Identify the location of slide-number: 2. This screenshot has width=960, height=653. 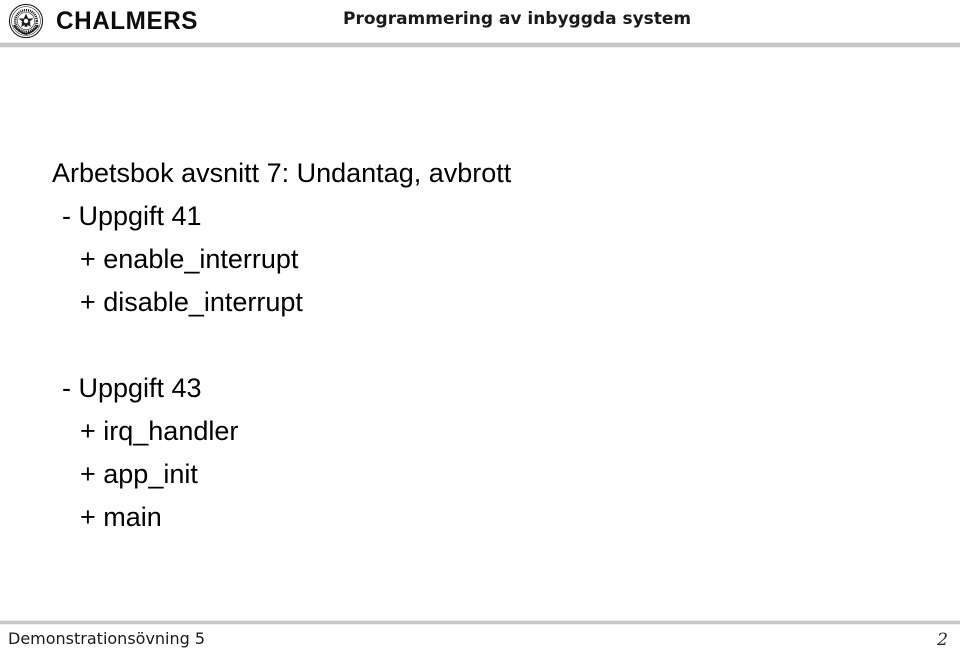
(942, 640).